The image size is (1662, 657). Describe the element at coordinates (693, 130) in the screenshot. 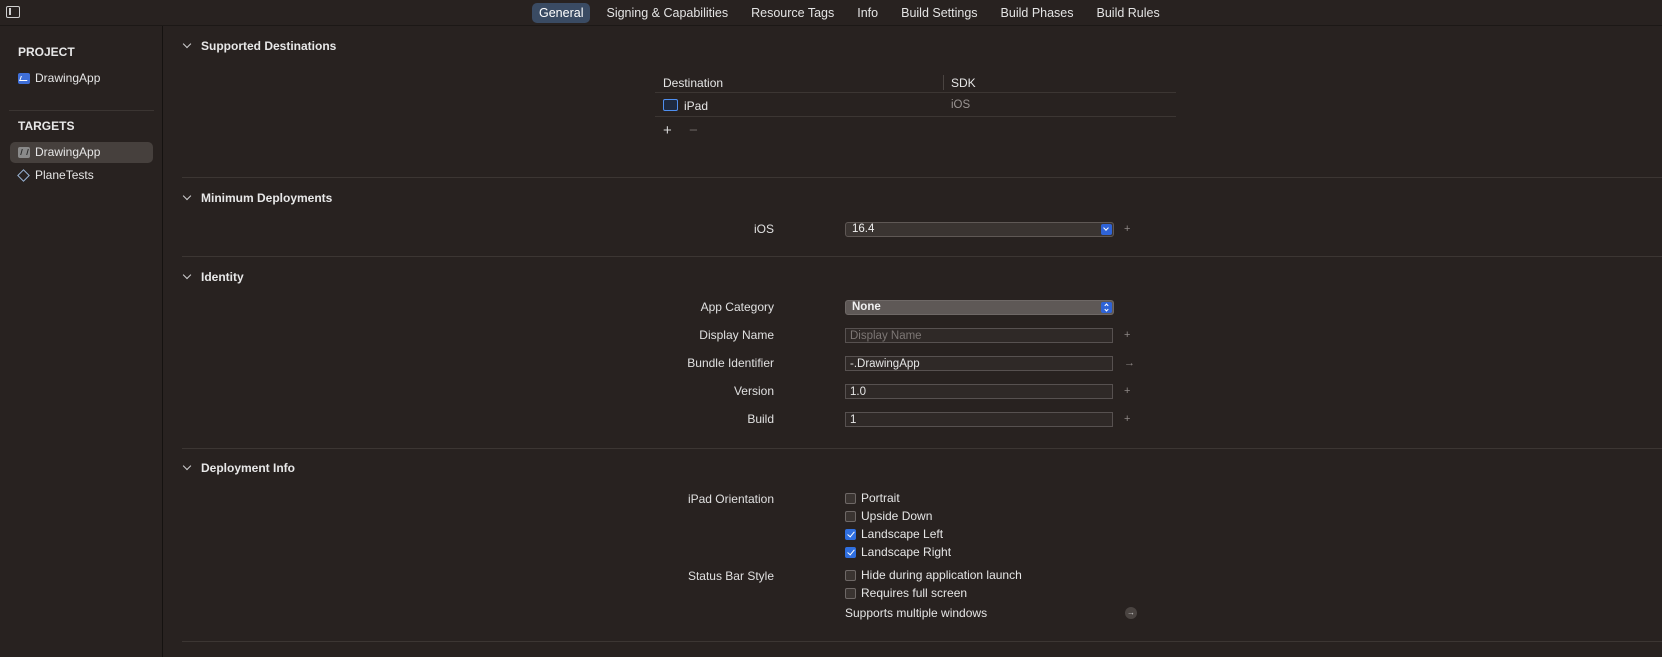

I see `remove-destination-button: −` at that location.